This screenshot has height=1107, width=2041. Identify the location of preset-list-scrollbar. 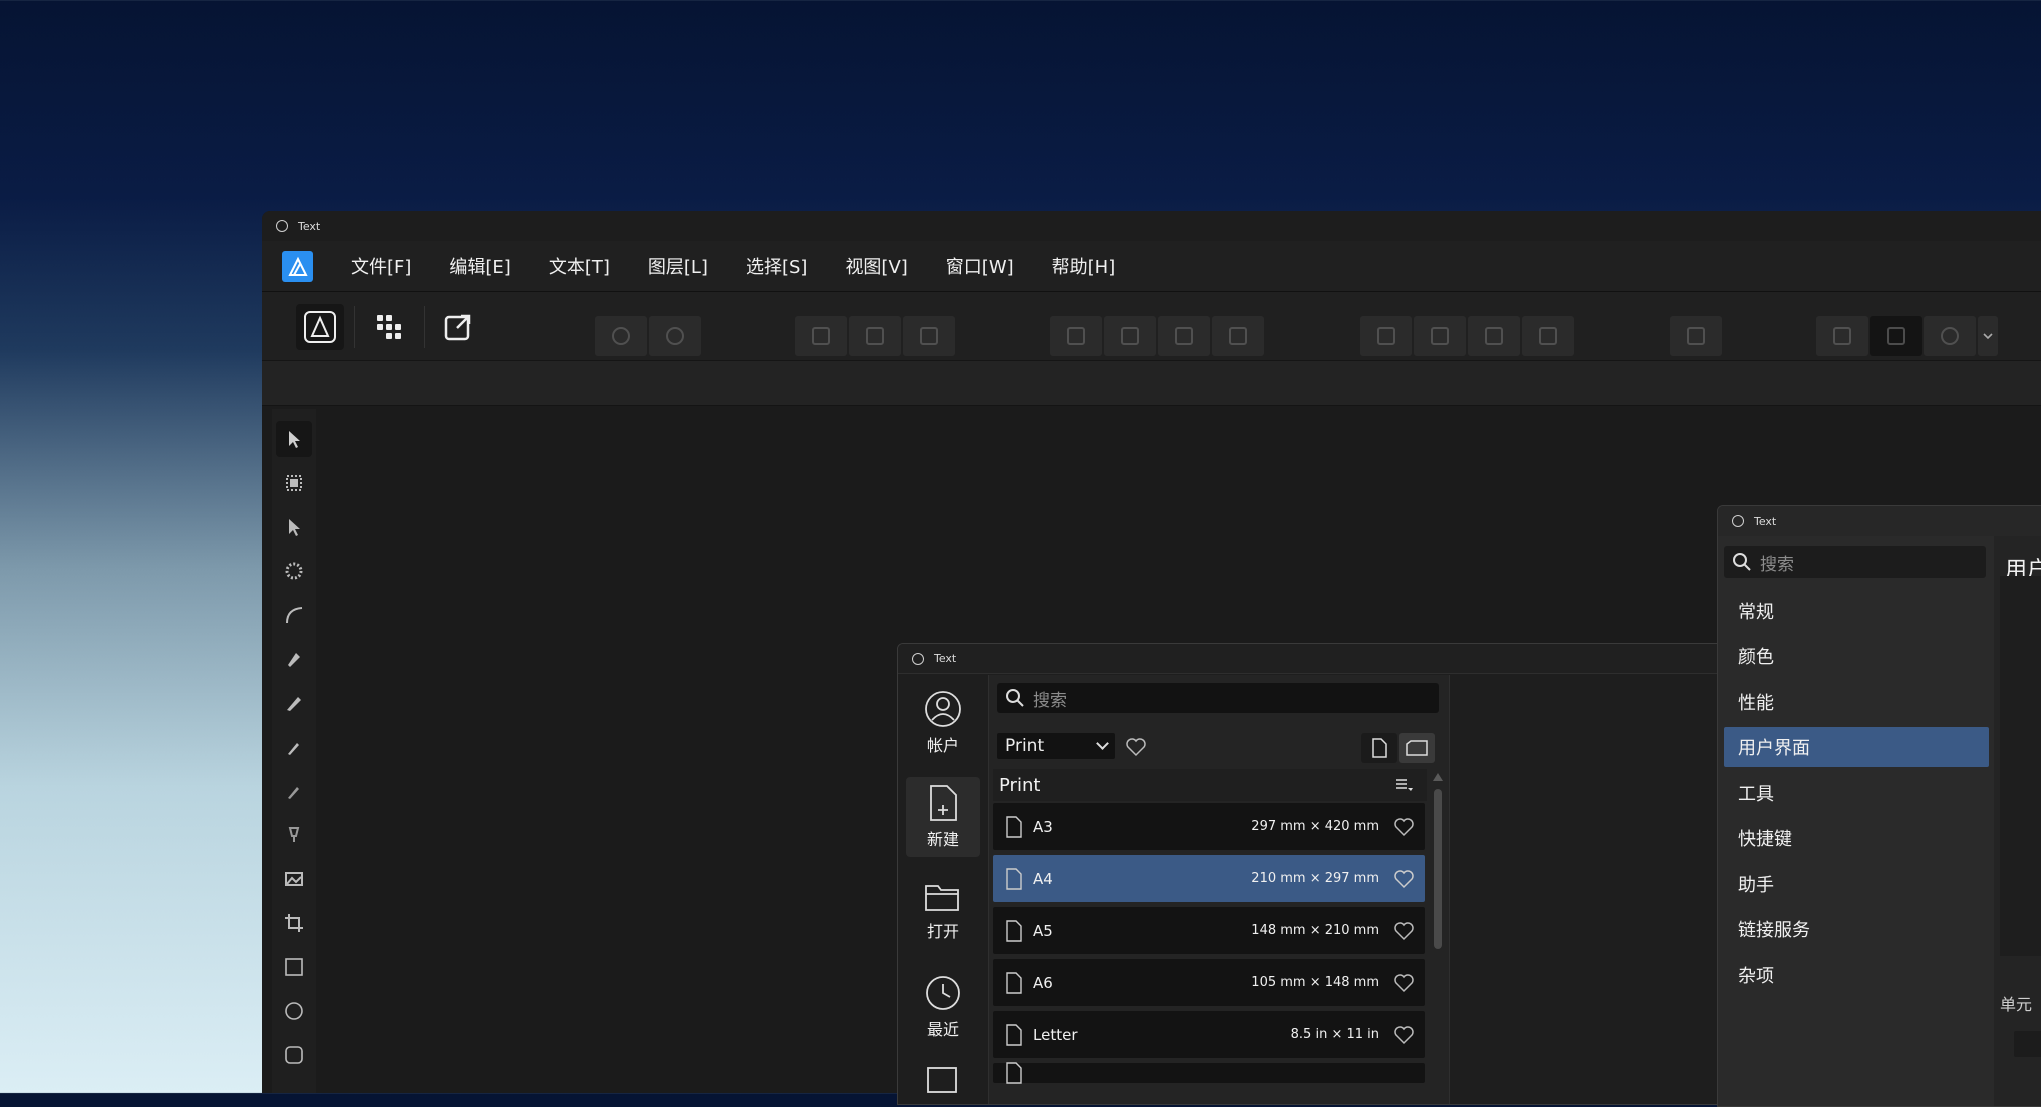
(1438, 937).